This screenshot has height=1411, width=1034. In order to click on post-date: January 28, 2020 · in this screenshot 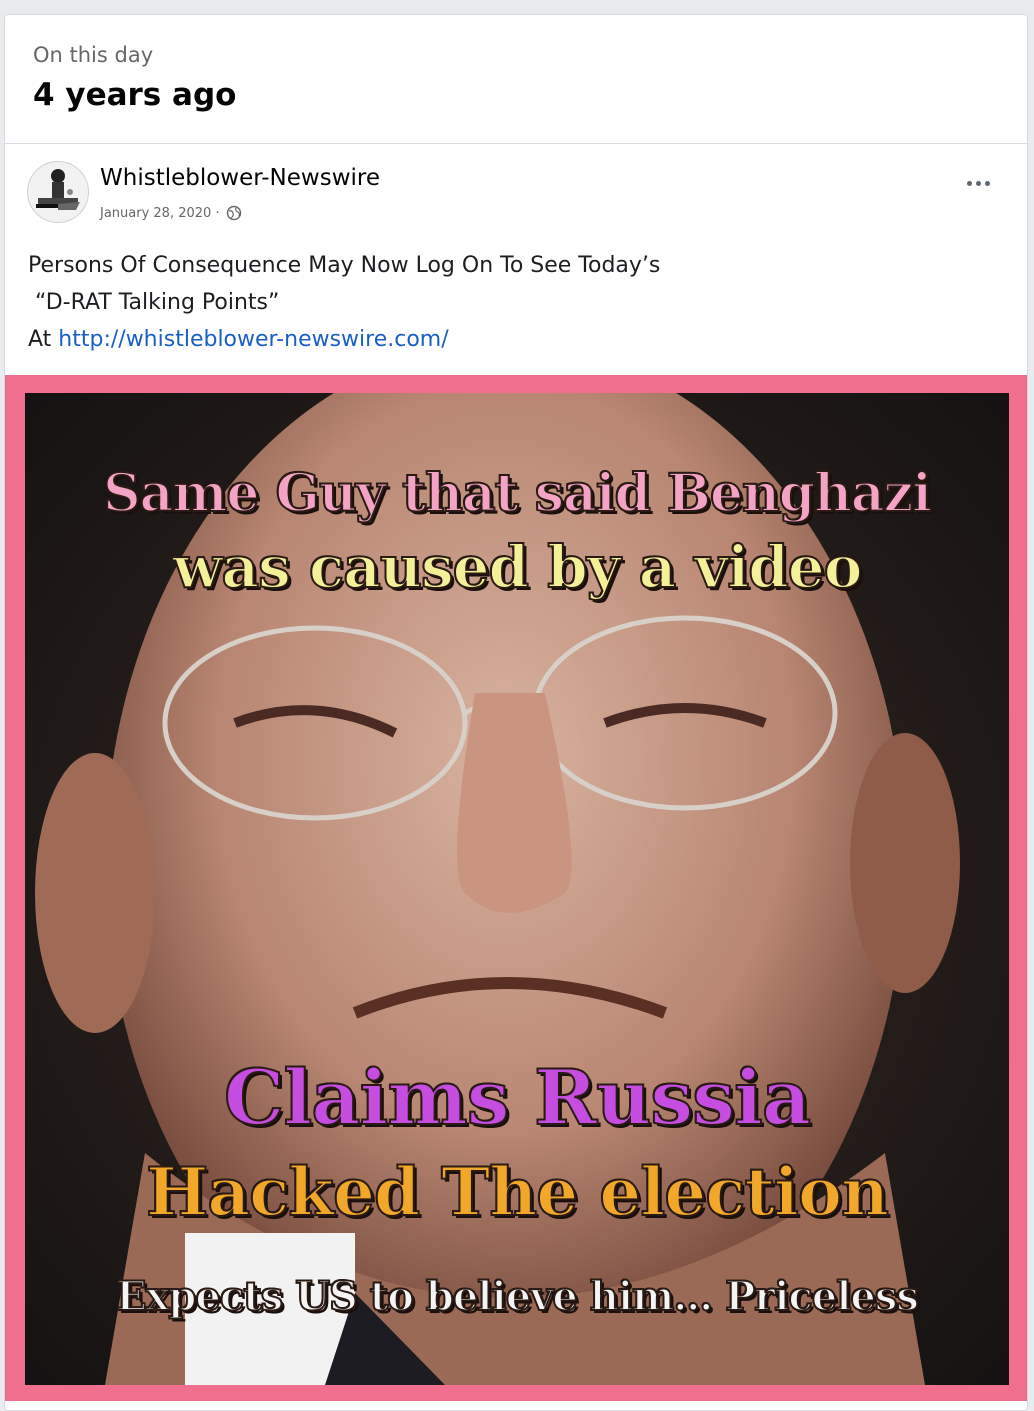, I will do `click(160, 213)`.